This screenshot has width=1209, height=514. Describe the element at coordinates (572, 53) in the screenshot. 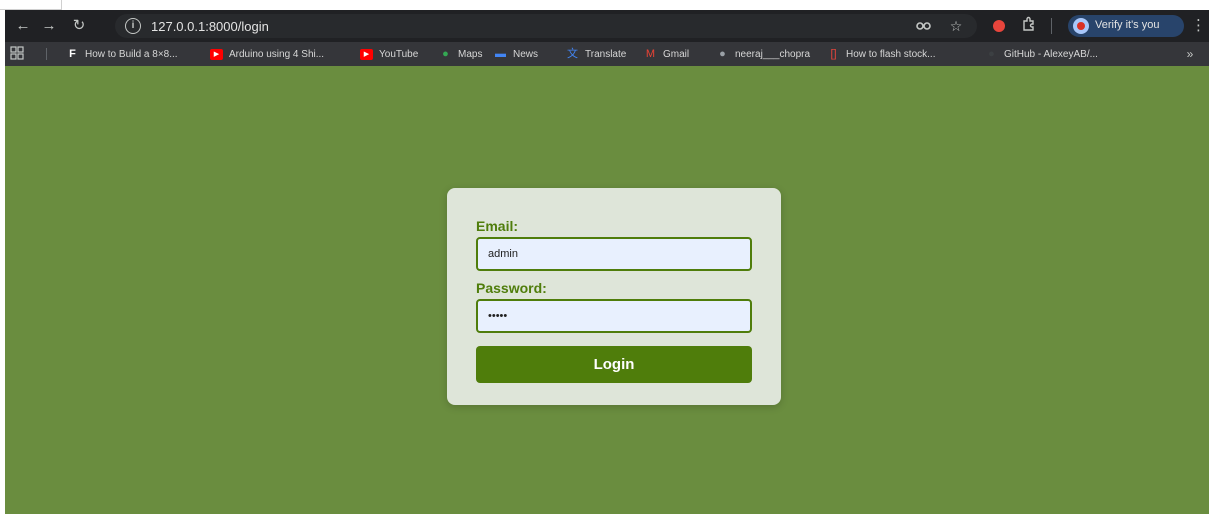

I see `bookmark-favicon-icon: 文` at that location.